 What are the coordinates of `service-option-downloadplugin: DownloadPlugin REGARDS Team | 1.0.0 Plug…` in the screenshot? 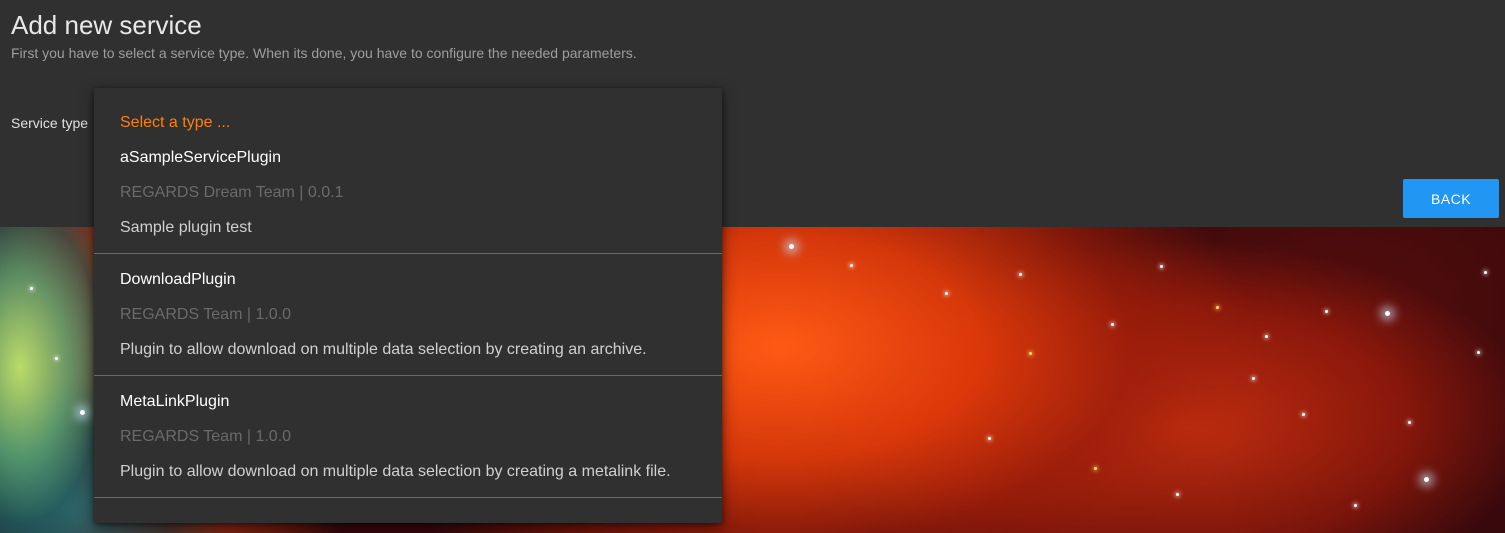 It's located at (408, 331).